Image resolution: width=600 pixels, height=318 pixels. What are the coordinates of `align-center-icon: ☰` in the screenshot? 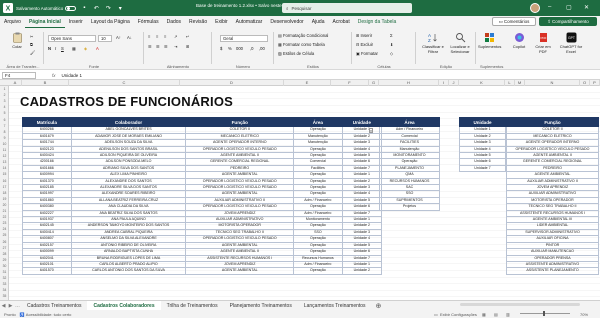 It's located at (158, 46).